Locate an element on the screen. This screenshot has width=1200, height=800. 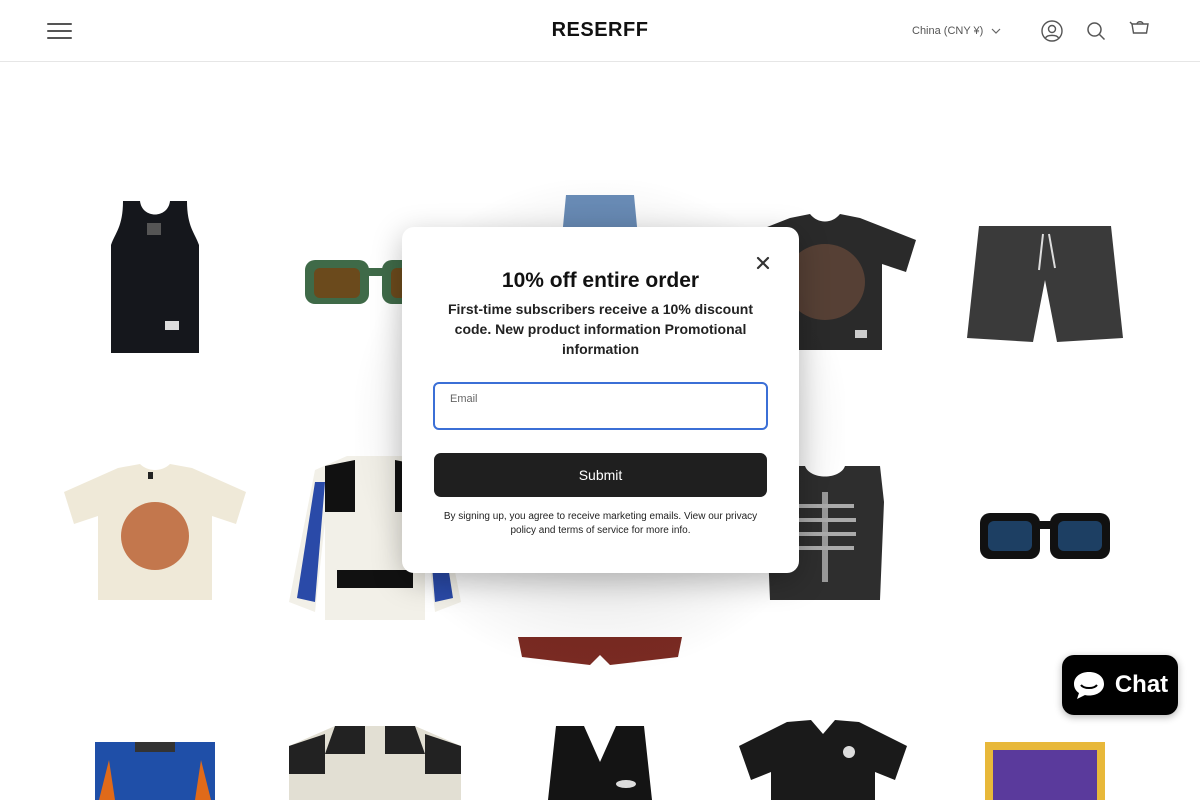
account-icon is located at coordinates (1052, 31).